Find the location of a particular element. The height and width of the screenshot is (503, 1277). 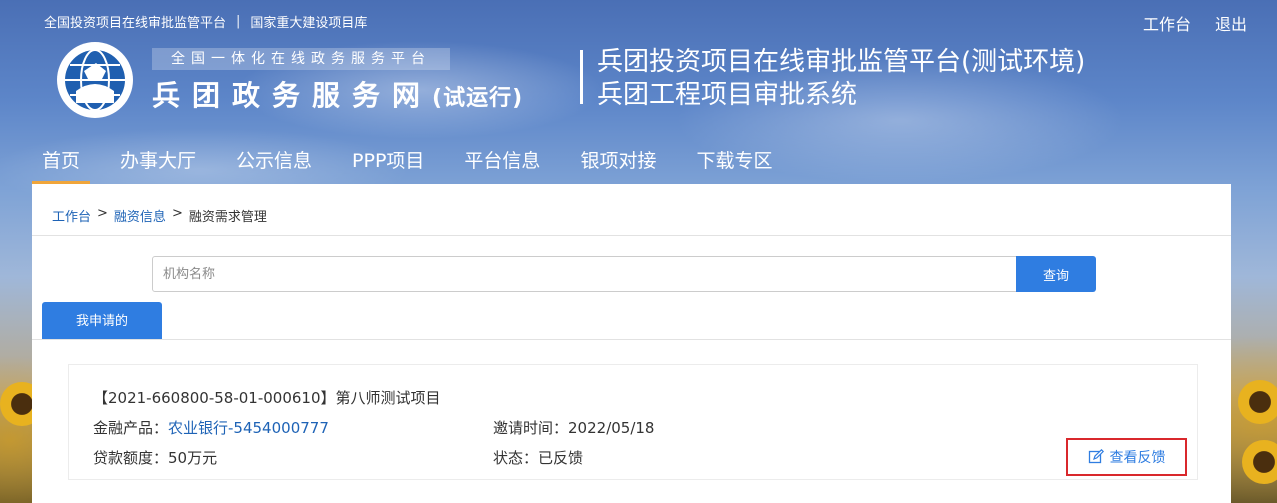

tab-divider is located at coordinates (631, 339).